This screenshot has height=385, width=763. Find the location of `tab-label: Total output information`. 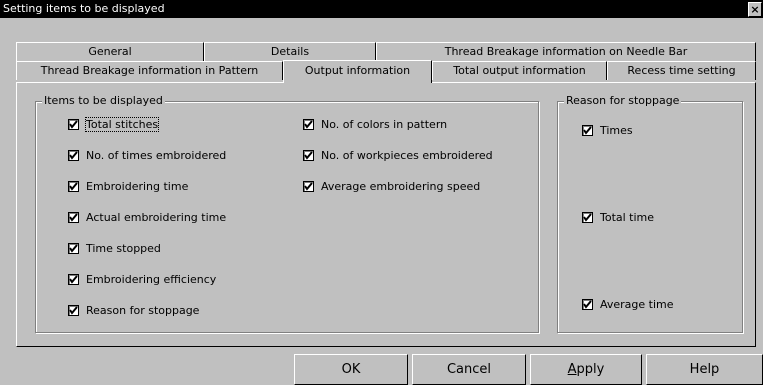

tab-label: Total output information is located at coordinates (519, 70).